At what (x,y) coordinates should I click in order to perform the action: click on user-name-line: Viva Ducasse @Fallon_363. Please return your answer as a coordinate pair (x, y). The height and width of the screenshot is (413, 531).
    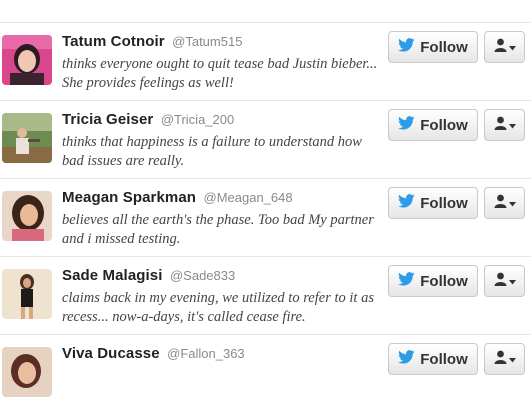
    Looking at the image, I should click on (153, 354).